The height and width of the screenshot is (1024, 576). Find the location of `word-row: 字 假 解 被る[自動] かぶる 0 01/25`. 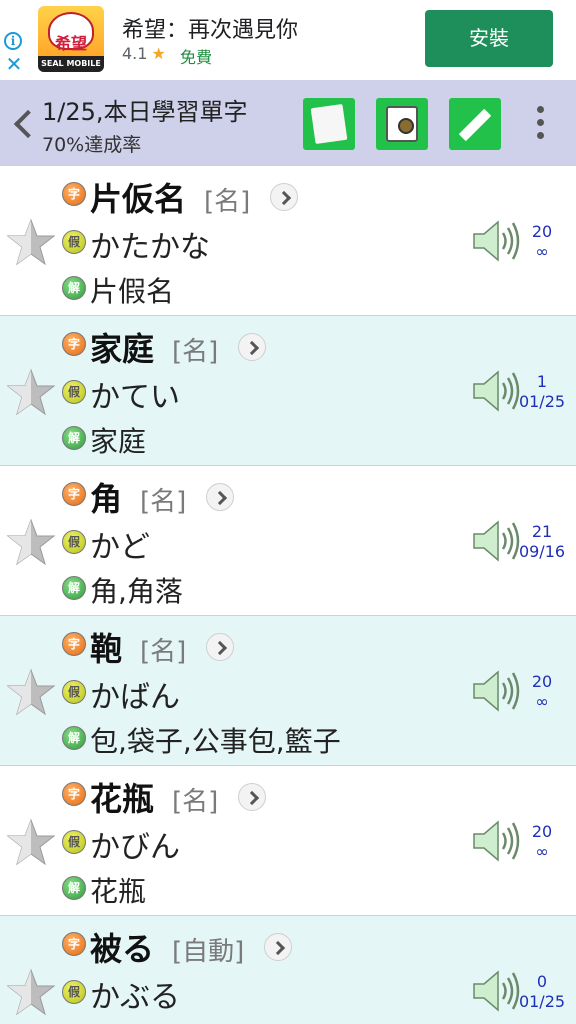

word-row: 字 假 解 被る[自動] かぶる 0 01/25 is located at coordinates (288, 970).